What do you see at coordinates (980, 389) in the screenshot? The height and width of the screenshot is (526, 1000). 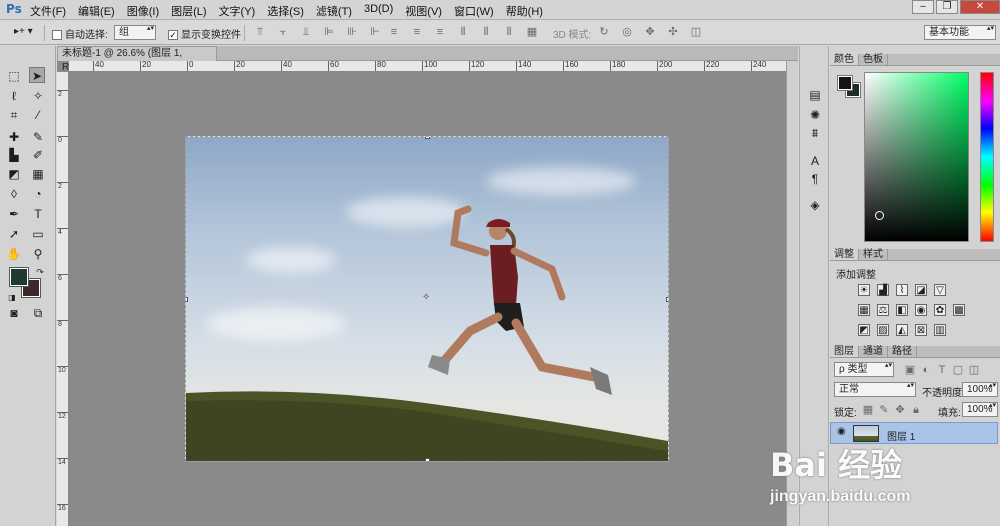 I see `opacity-field: 100%` at bounding box center [980, 389].